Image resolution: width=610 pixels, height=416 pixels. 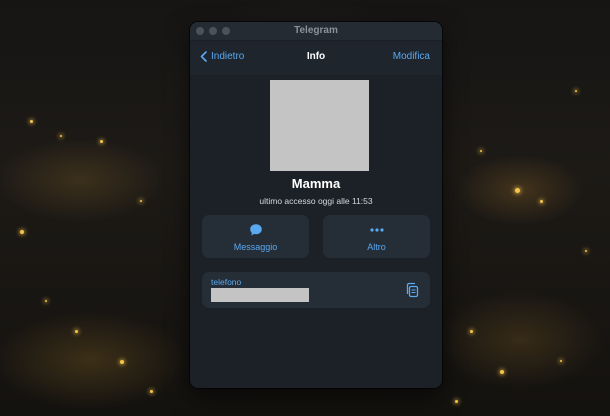 What do you see at coordinates (316, 290) in the screenshot?
I see `phone-card: telefono` at bounding box center [316, 290].